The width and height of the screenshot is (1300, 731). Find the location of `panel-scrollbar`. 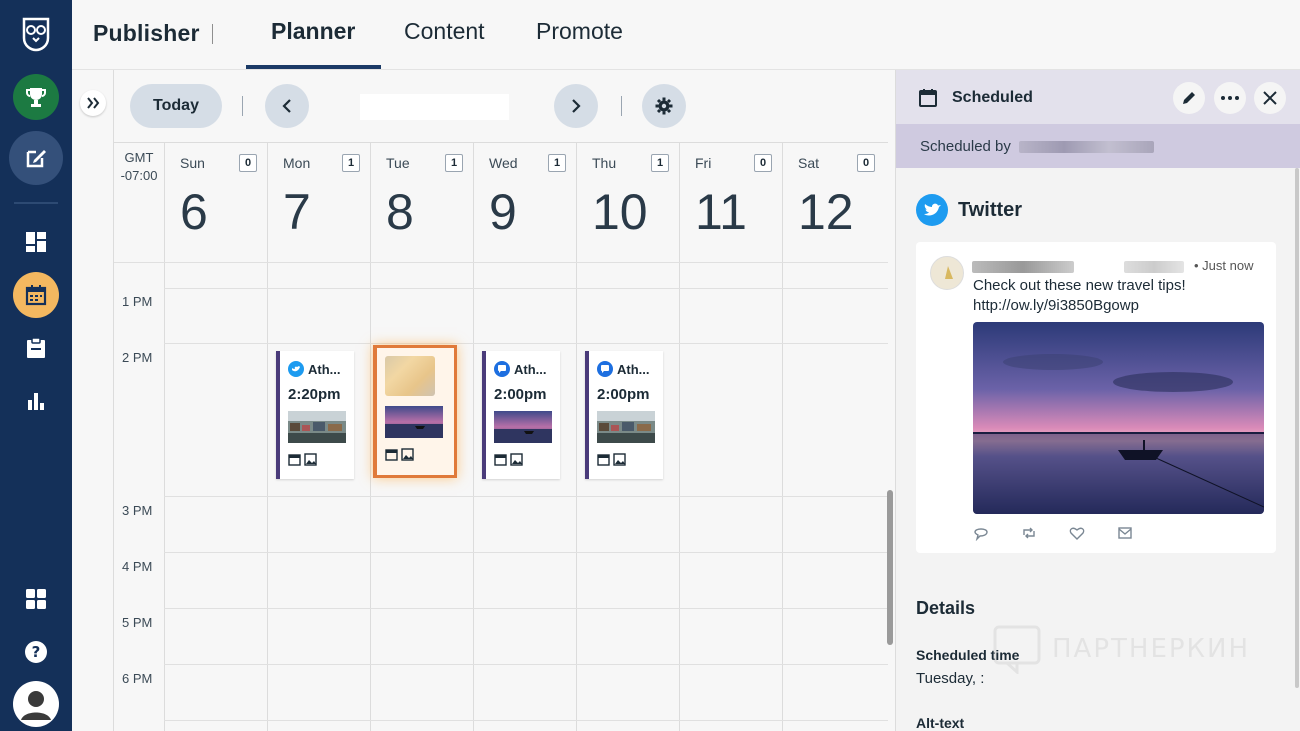

panel-scrollbar is located at coordinates (1297, 428).